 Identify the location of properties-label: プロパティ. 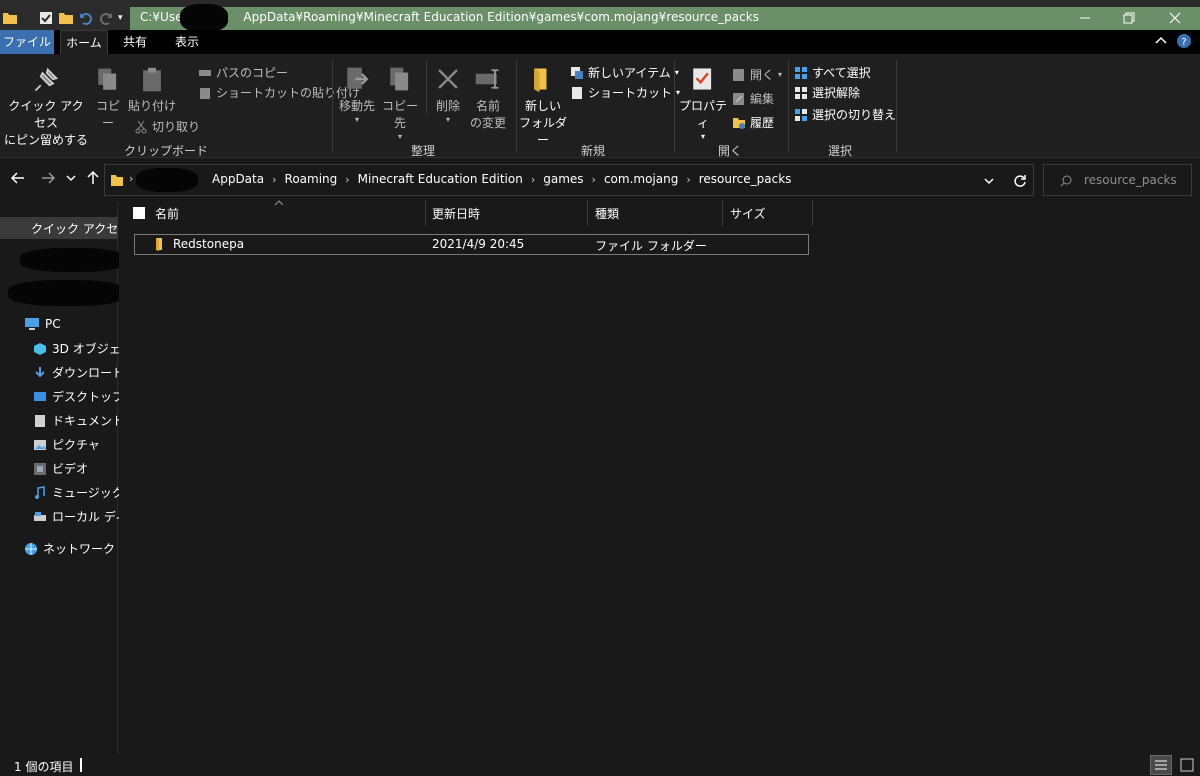
(702, 114).